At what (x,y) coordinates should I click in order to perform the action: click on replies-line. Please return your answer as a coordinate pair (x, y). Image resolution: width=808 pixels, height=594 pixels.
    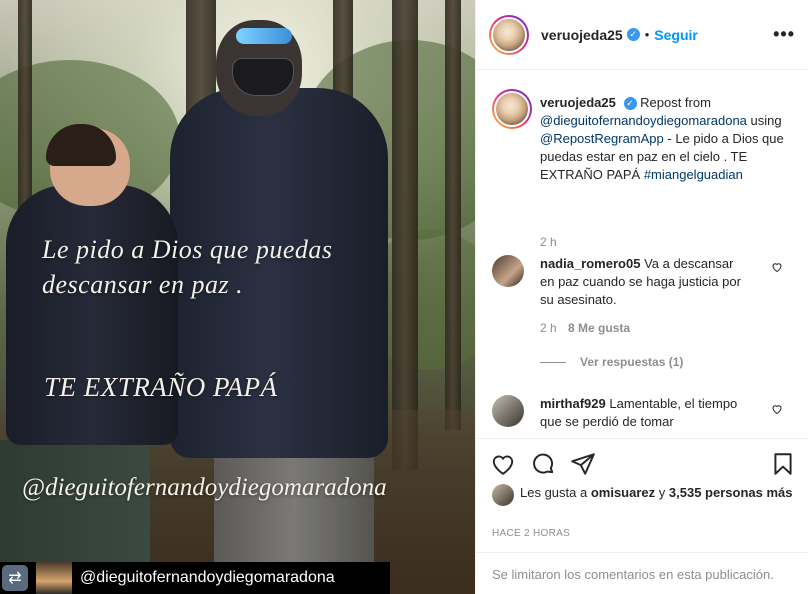
    Looking at the image, I should click on (553, 362).